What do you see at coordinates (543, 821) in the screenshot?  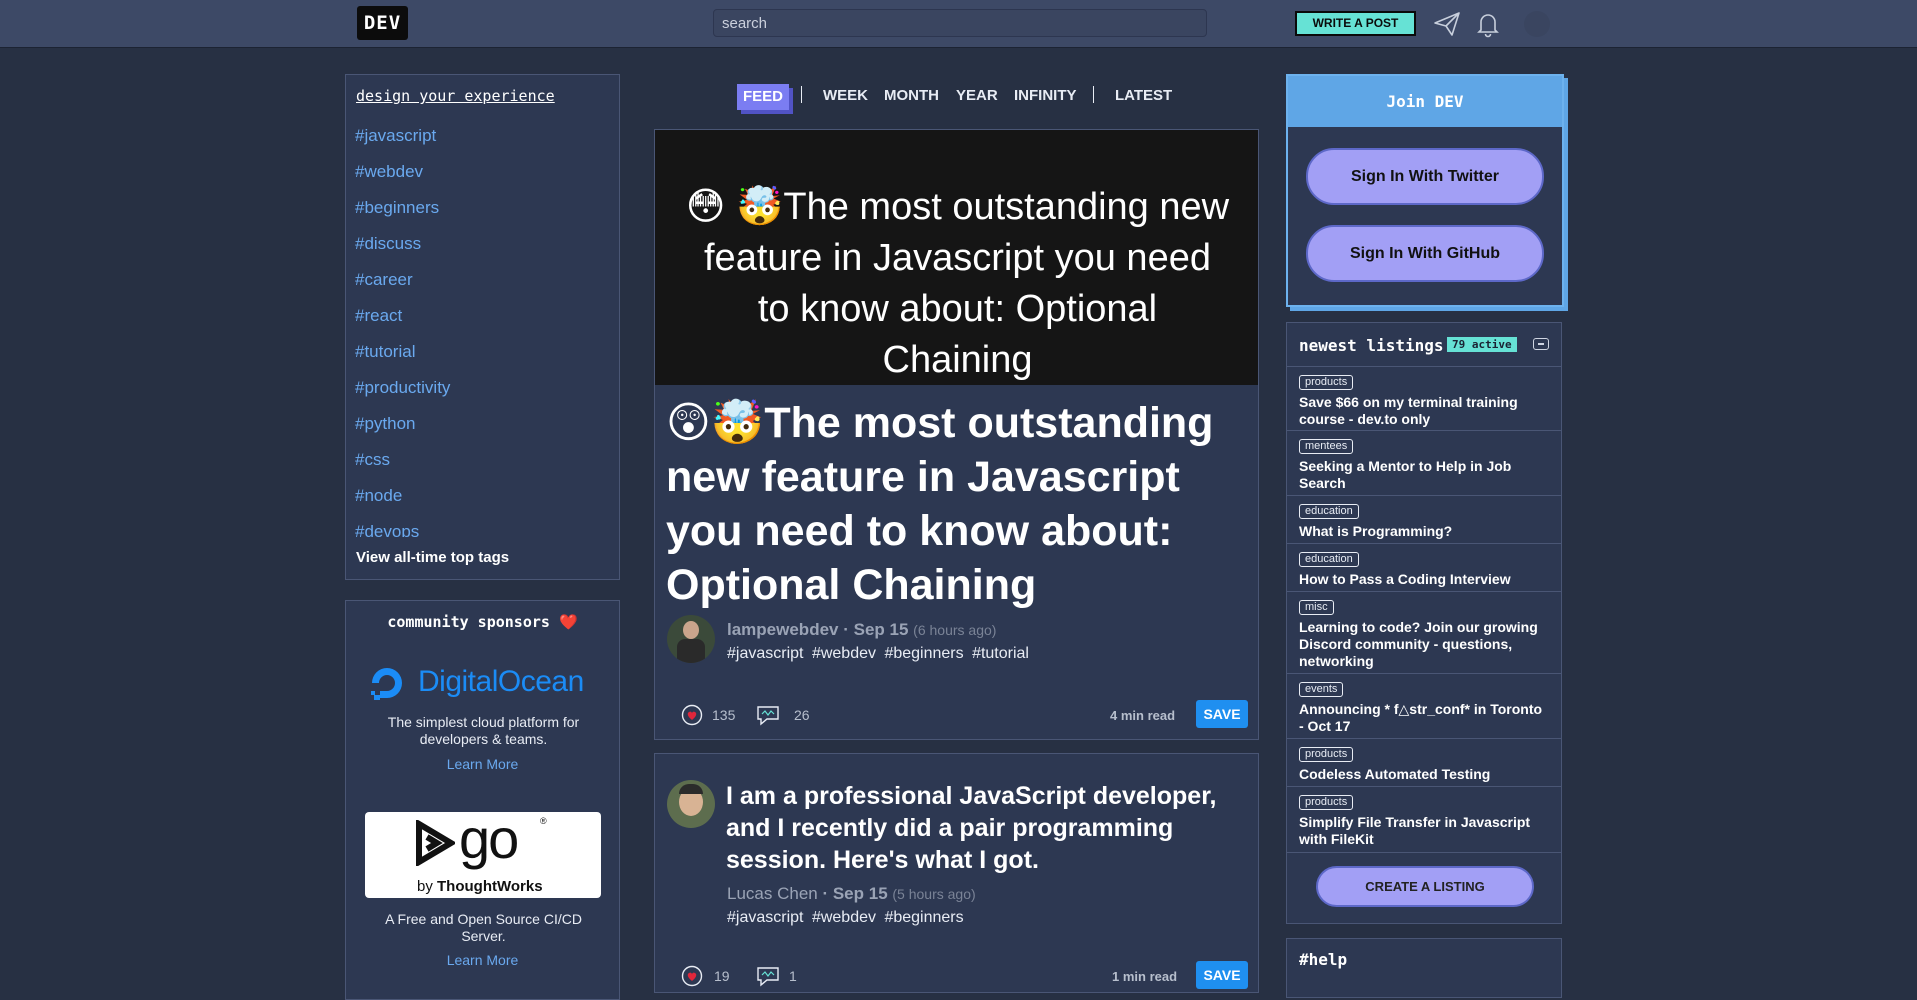 I see `registered-mark: ®` at bounding box center [543, 821].